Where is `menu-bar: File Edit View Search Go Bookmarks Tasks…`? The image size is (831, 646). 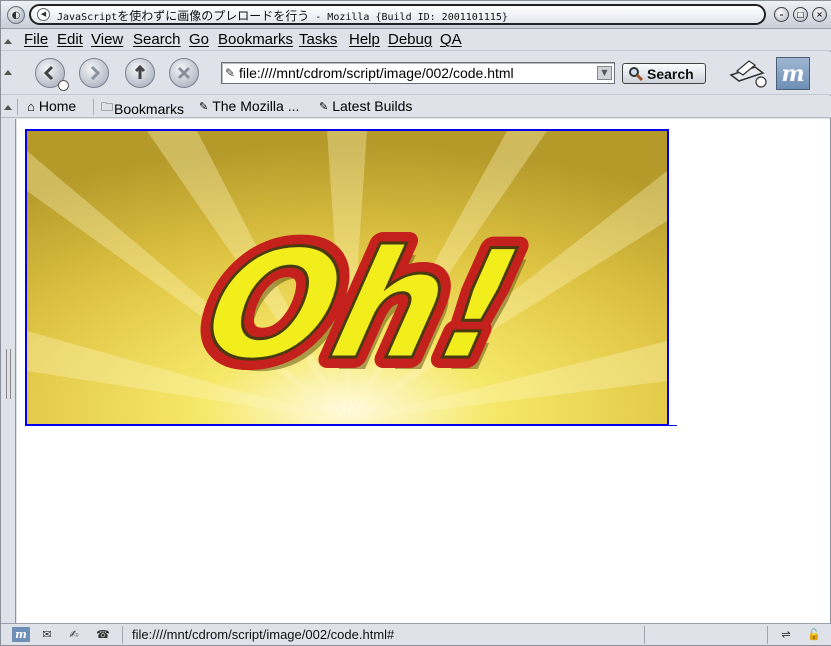 menu-bar: File Edit View Search Go Bookmarks Tasks… is located at coordinates (416, 40).